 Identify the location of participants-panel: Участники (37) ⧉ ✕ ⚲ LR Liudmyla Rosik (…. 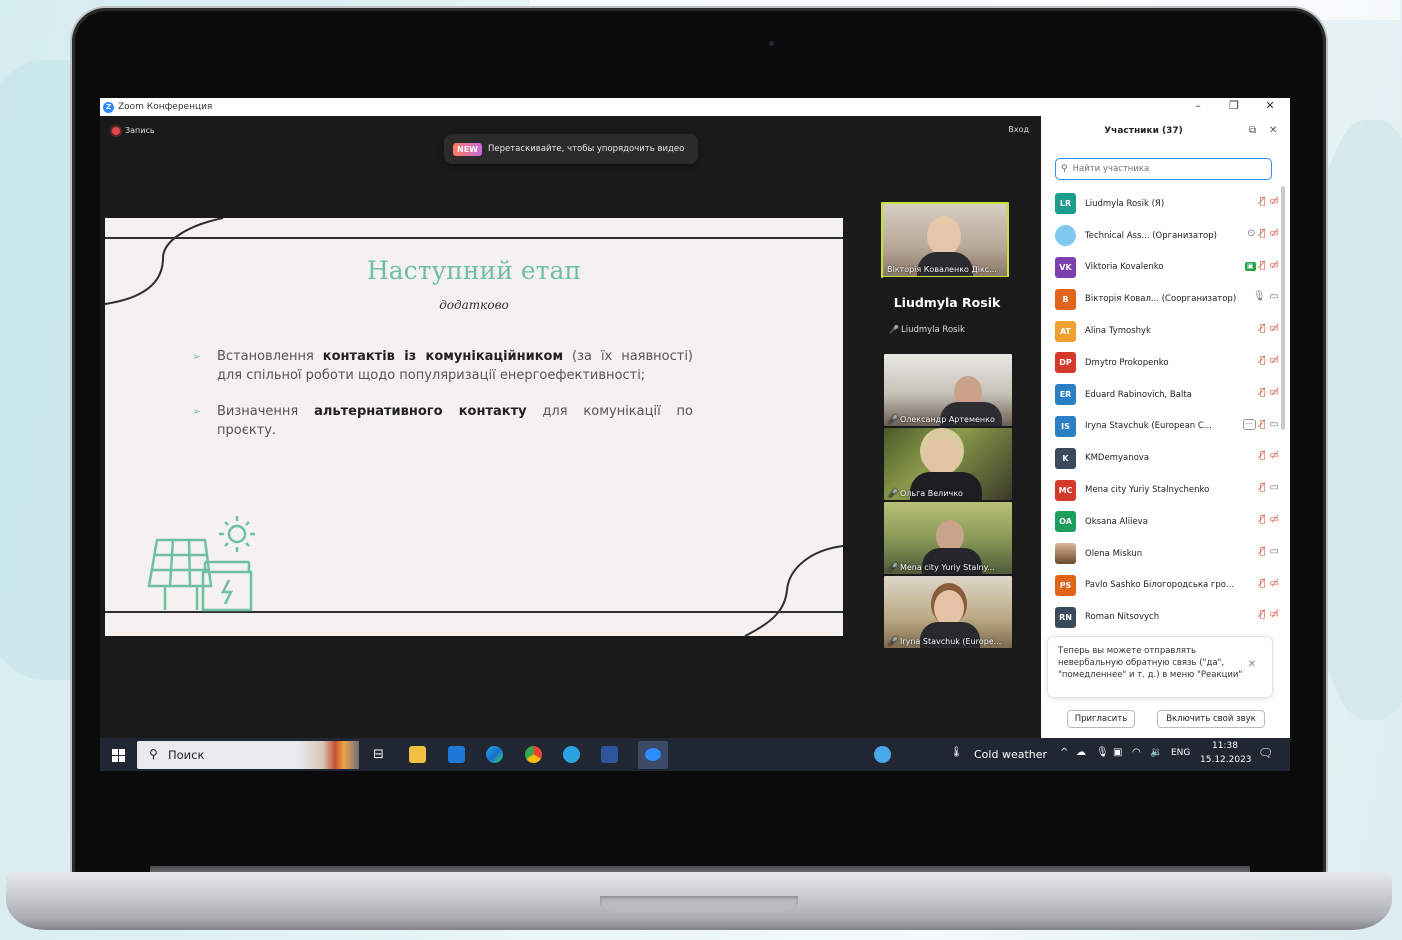
(1165, 427).